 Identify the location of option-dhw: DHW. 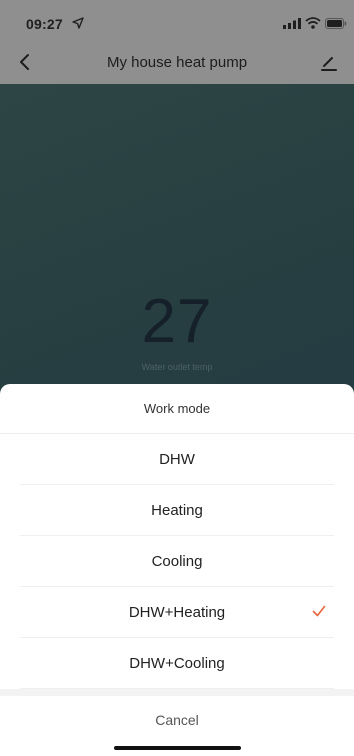
(177, 459).